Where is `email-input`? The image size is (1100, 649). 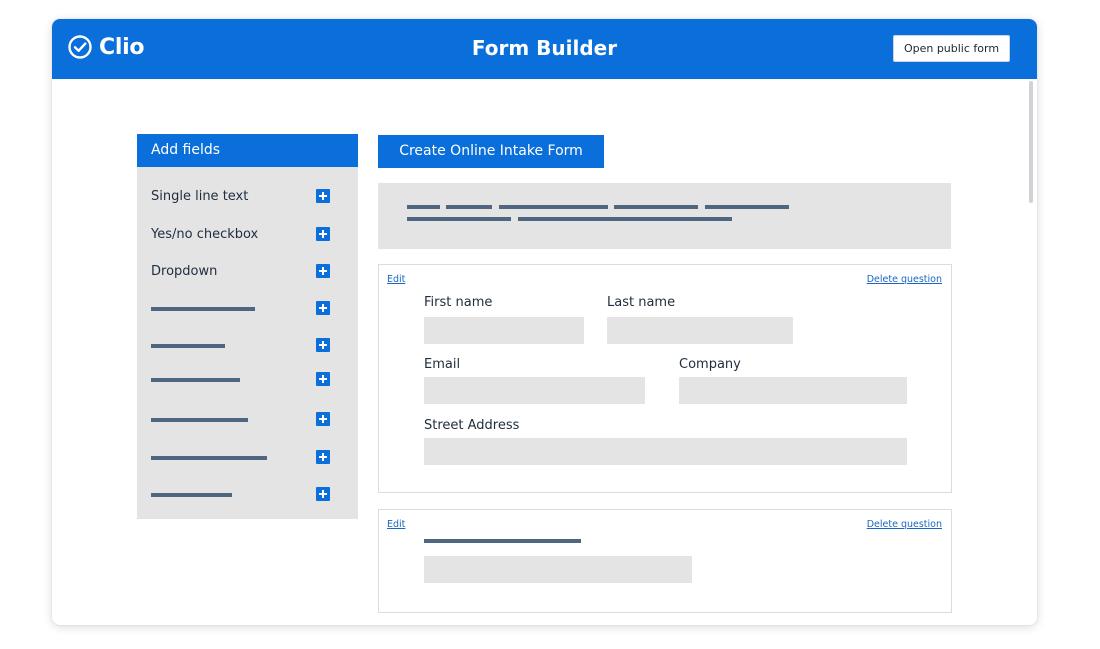
email-input is located at coordinates (534, 390).